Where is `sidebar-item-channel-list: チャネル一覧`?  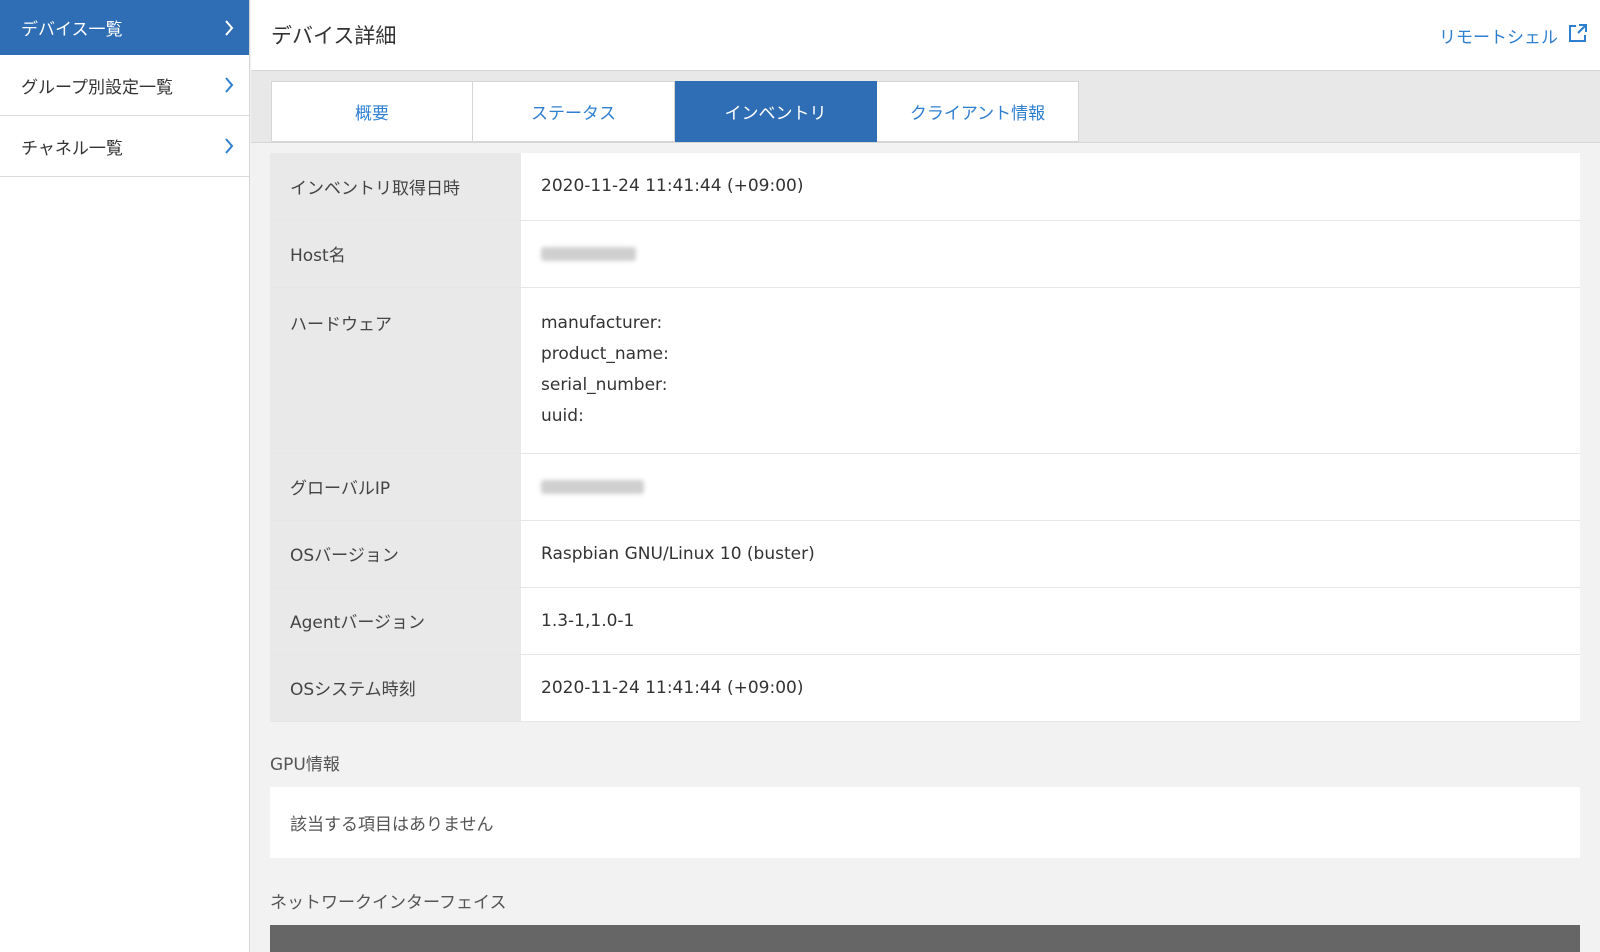
sidebar-item-channel-list: チャネル一覧 is located at coordinates (124, 146).